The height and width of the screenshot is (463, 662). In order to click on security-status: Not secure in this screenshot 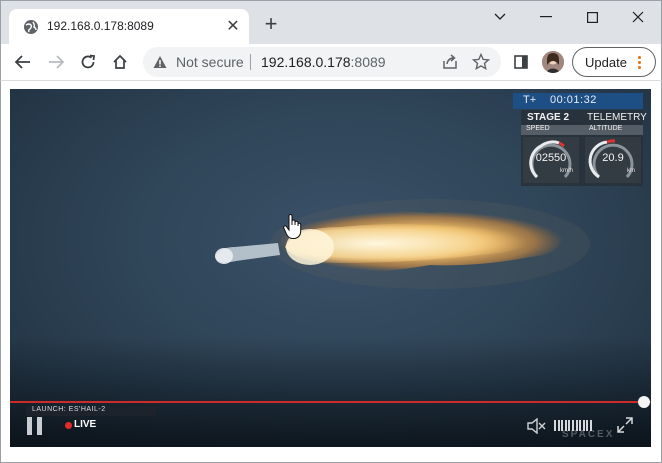, I will do `click(210, 62)`.